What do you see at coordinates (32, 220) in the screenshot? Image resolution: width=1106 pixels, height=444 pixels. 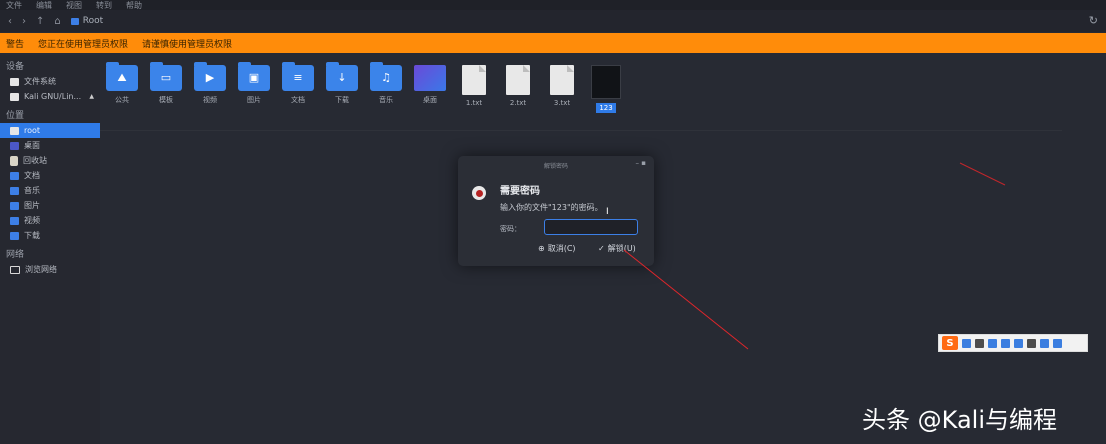 I see `sidebar-item-label: 视频` at bounding box center [32, 220].